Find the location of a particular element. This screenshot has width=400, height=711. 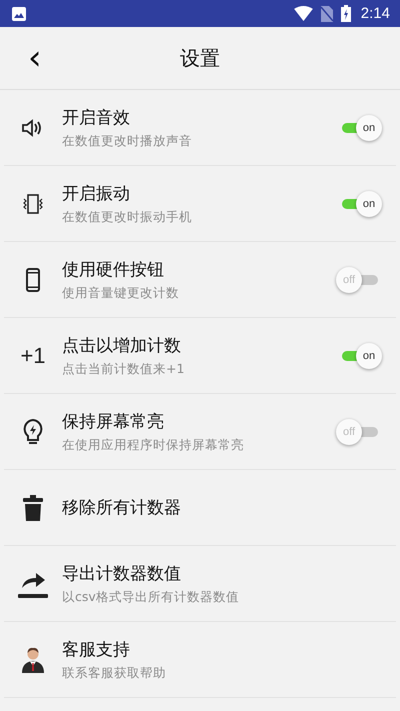

person-avatar-icon is located at coordinates (33, 659).